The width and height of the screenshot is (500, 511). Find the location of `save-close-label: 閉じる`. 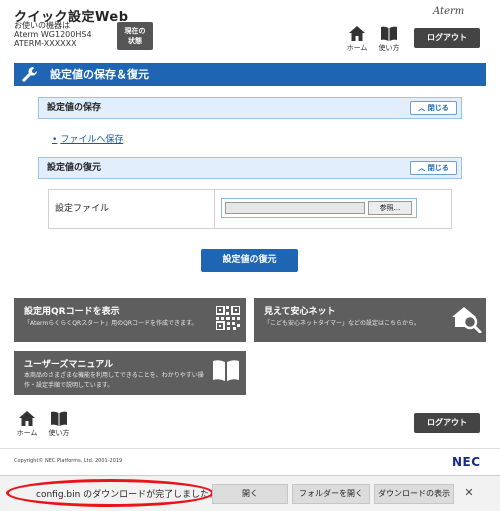

save-close-label: 閉じる is located at coordinates (438, 108).